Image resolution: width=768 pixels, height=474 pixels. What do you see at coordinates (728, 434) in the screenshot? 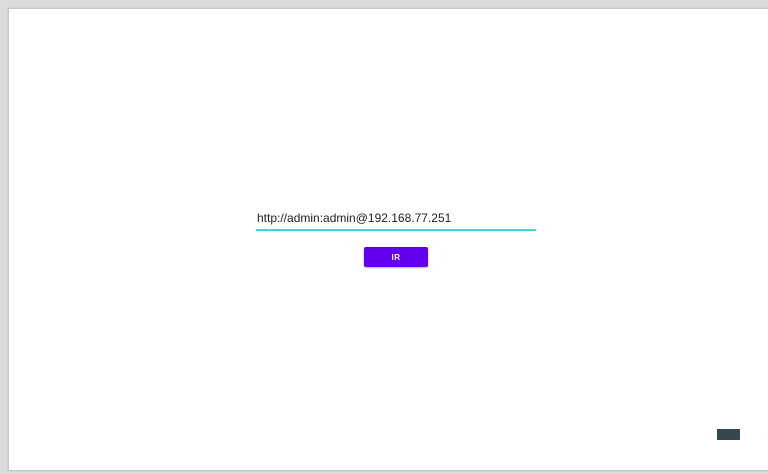
I see `keyboard-icon` at bounding box center [728, 434].